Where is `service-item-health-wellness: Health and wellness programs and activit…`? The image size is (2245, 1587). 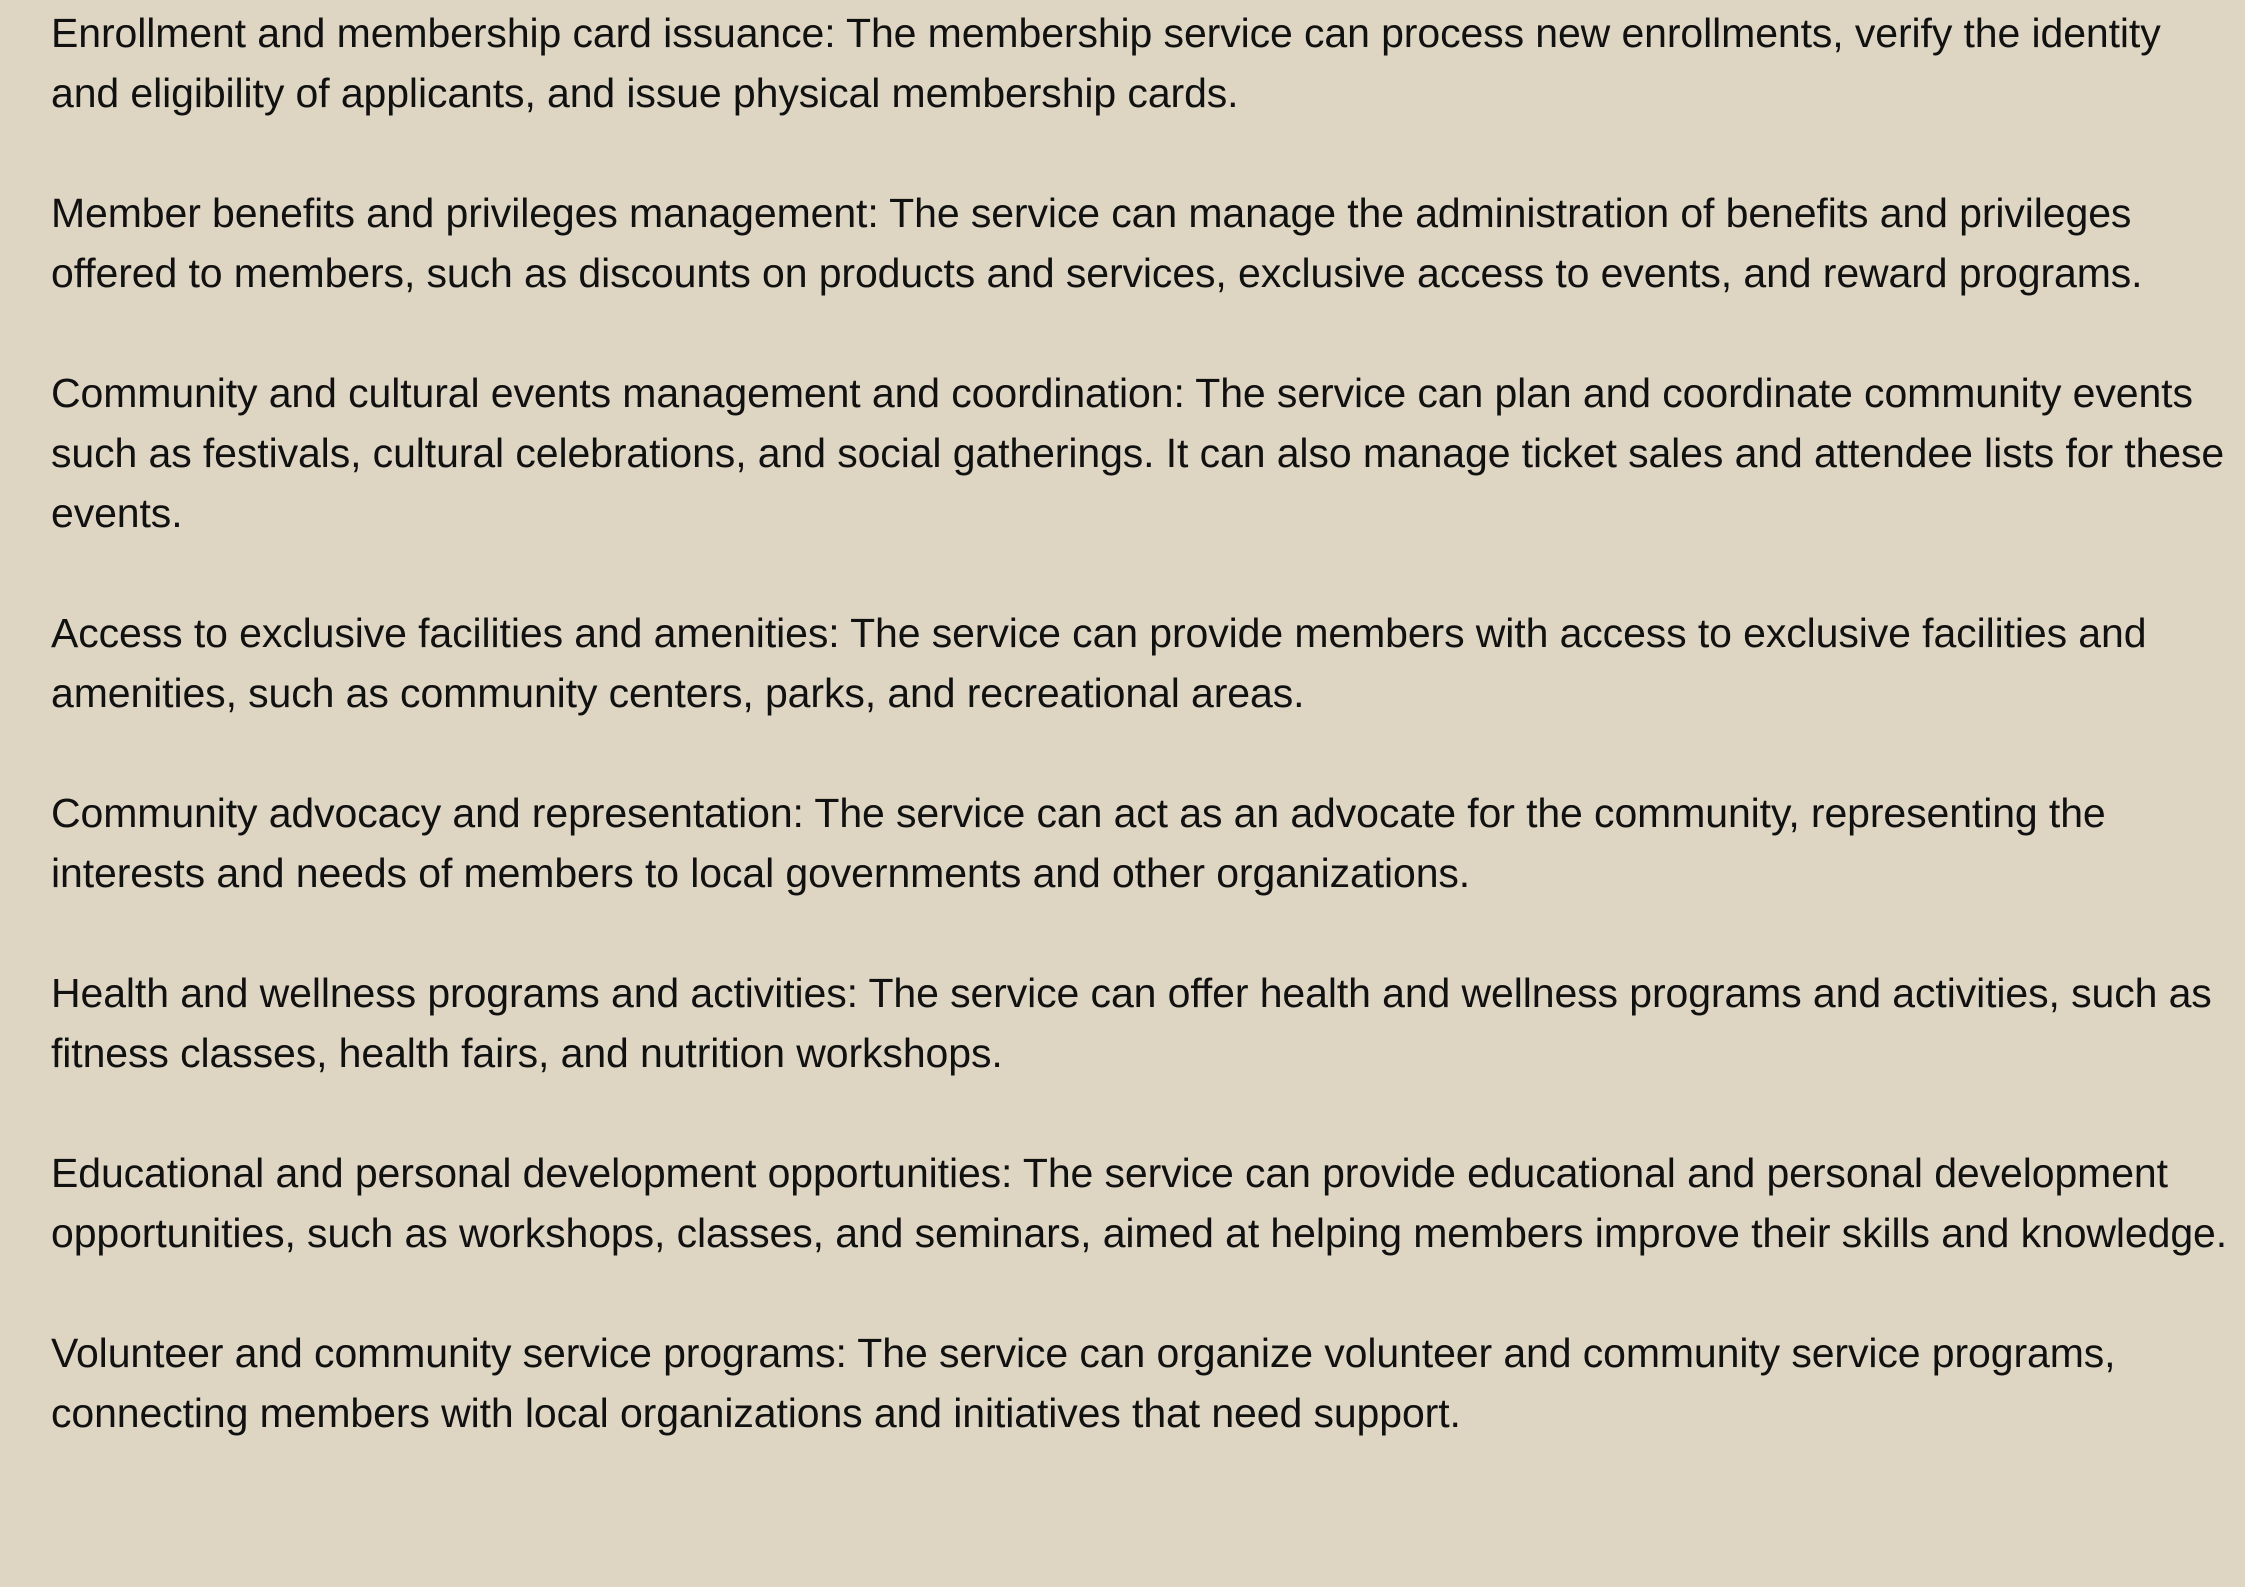 service-item-health-wellness: Health and wellness programs and activit… is located at coordinates (1131, 1023).